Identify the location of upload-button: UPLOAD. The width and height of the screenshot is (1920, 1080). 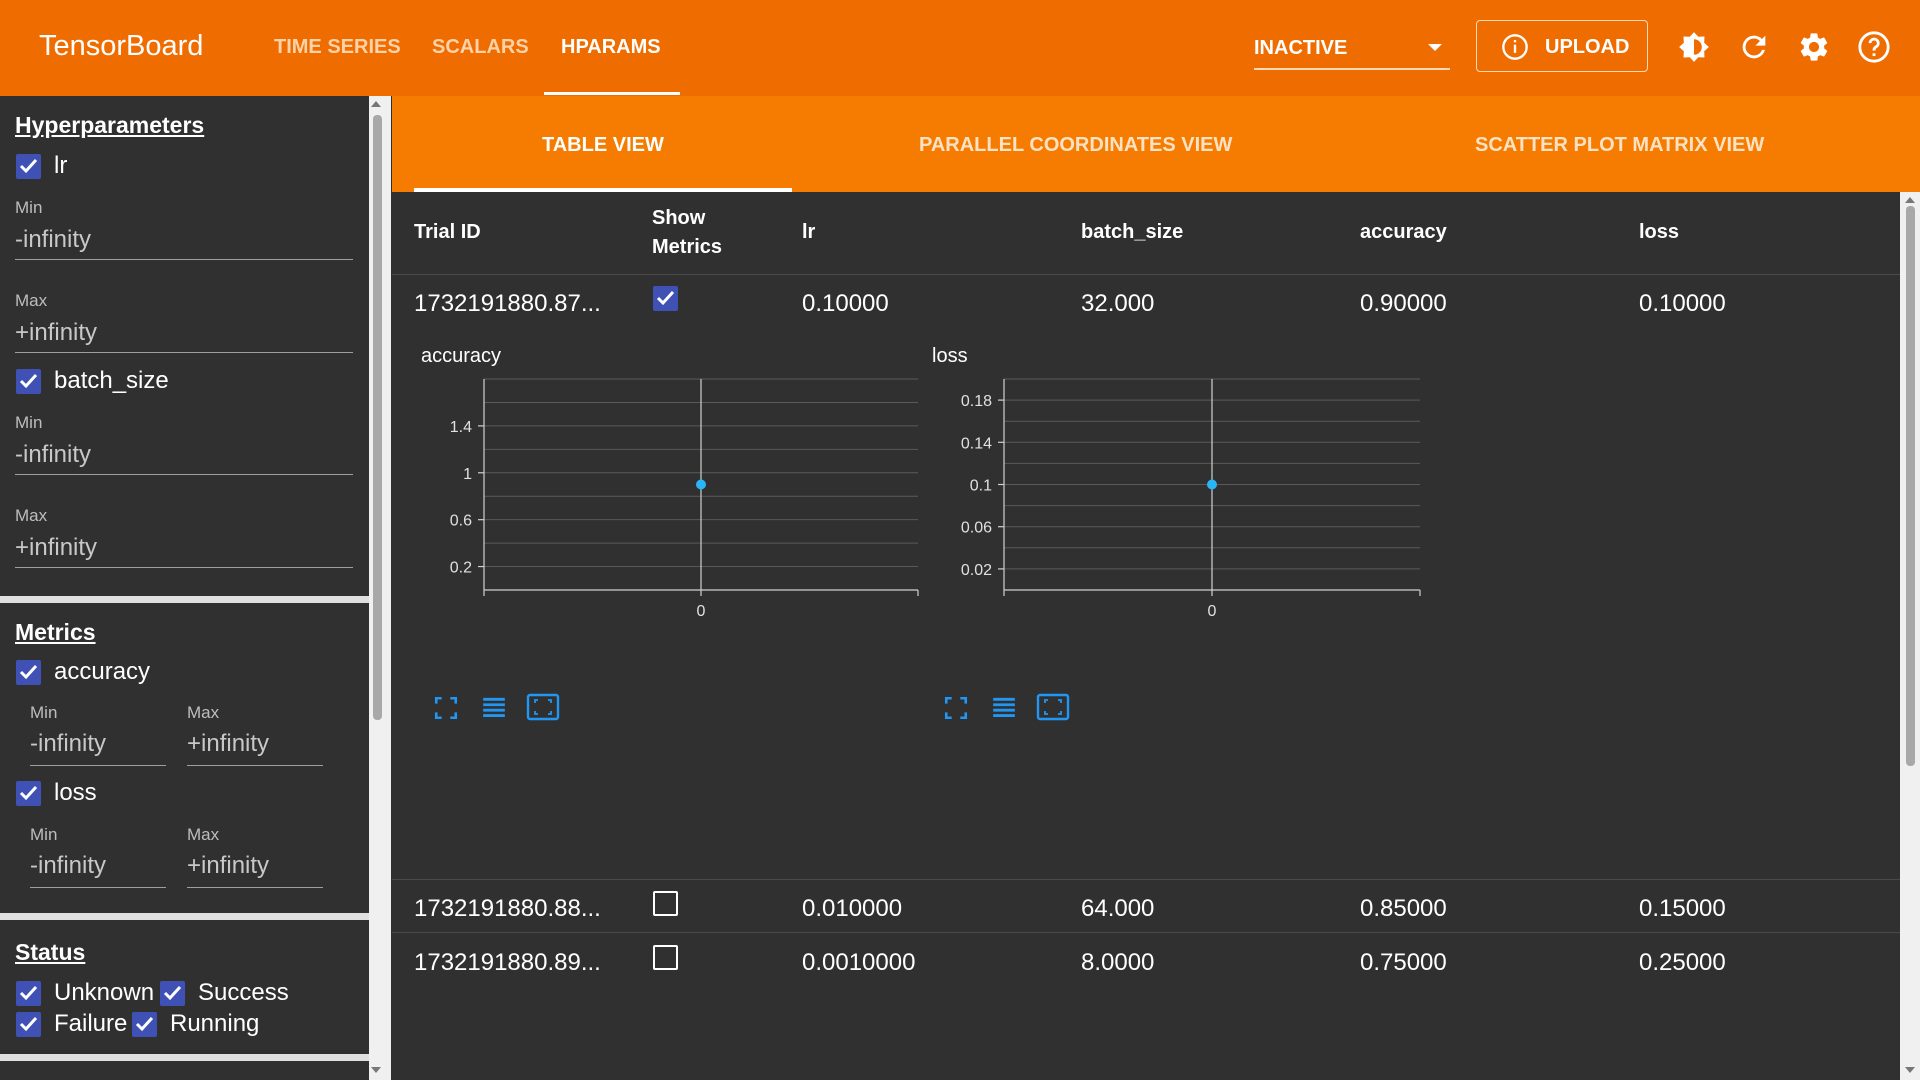
(1562, 46).